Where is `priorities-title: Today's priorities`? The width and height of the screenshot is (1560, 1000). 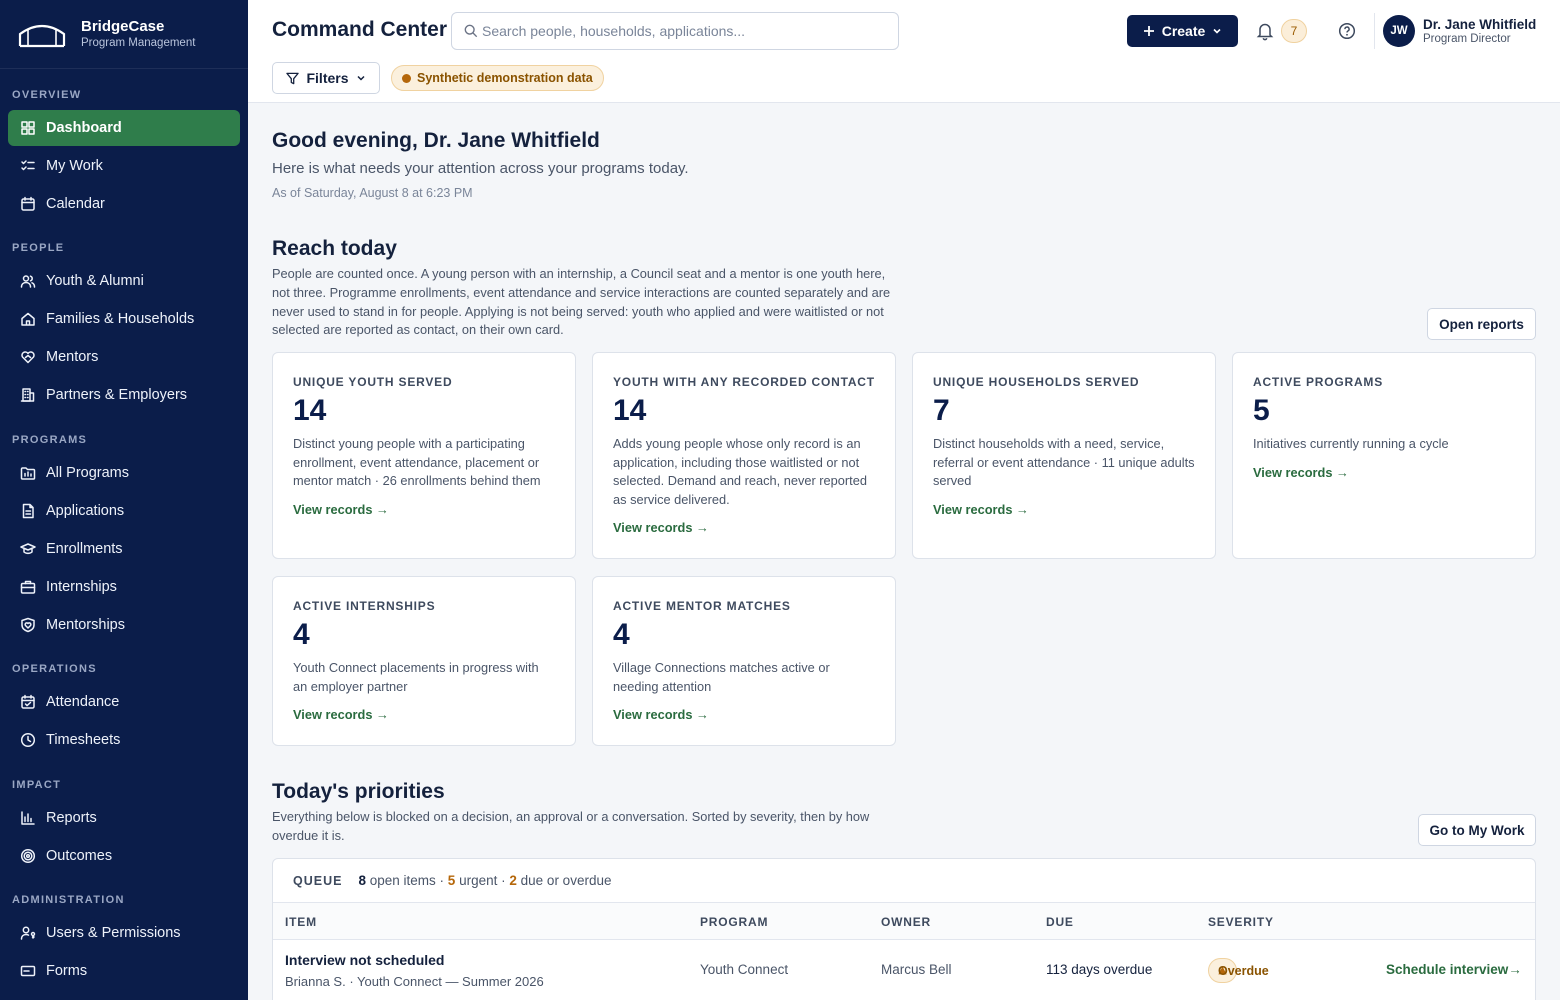 priorities-title: Today's priorities is located at coordinates (358, 791).